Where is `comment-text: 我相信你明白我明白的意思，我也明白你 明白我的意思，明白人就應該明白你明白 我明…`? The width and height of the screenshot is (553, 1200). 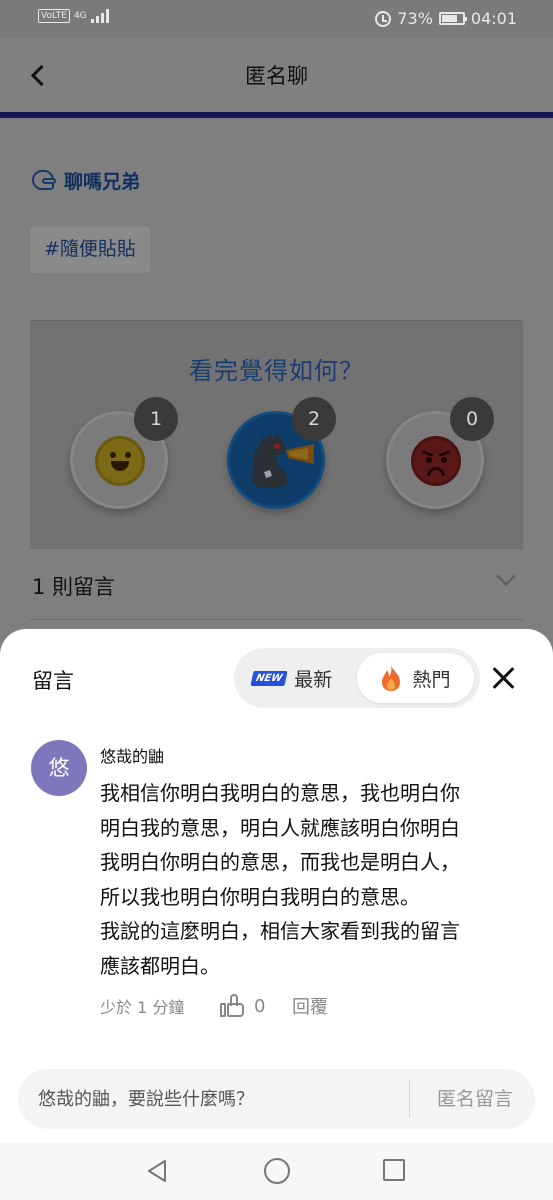 comment-text: 我相信你明白我明白的意思，我也明白你 明白我的意思，明白人就應該明白你明白 我明… is located at coordinates (280, 879).